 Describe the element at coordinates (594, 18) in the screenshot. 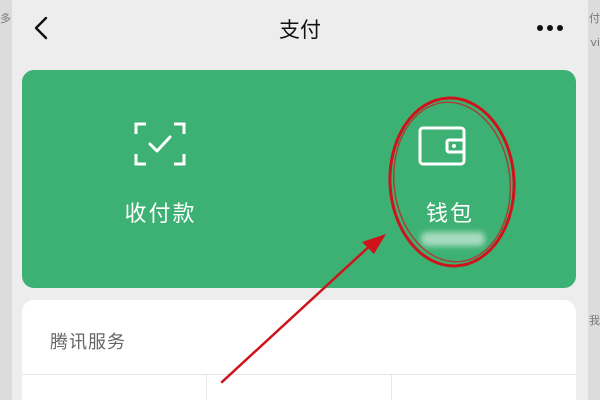

I see `right-edge-text-top: 付` at that location.